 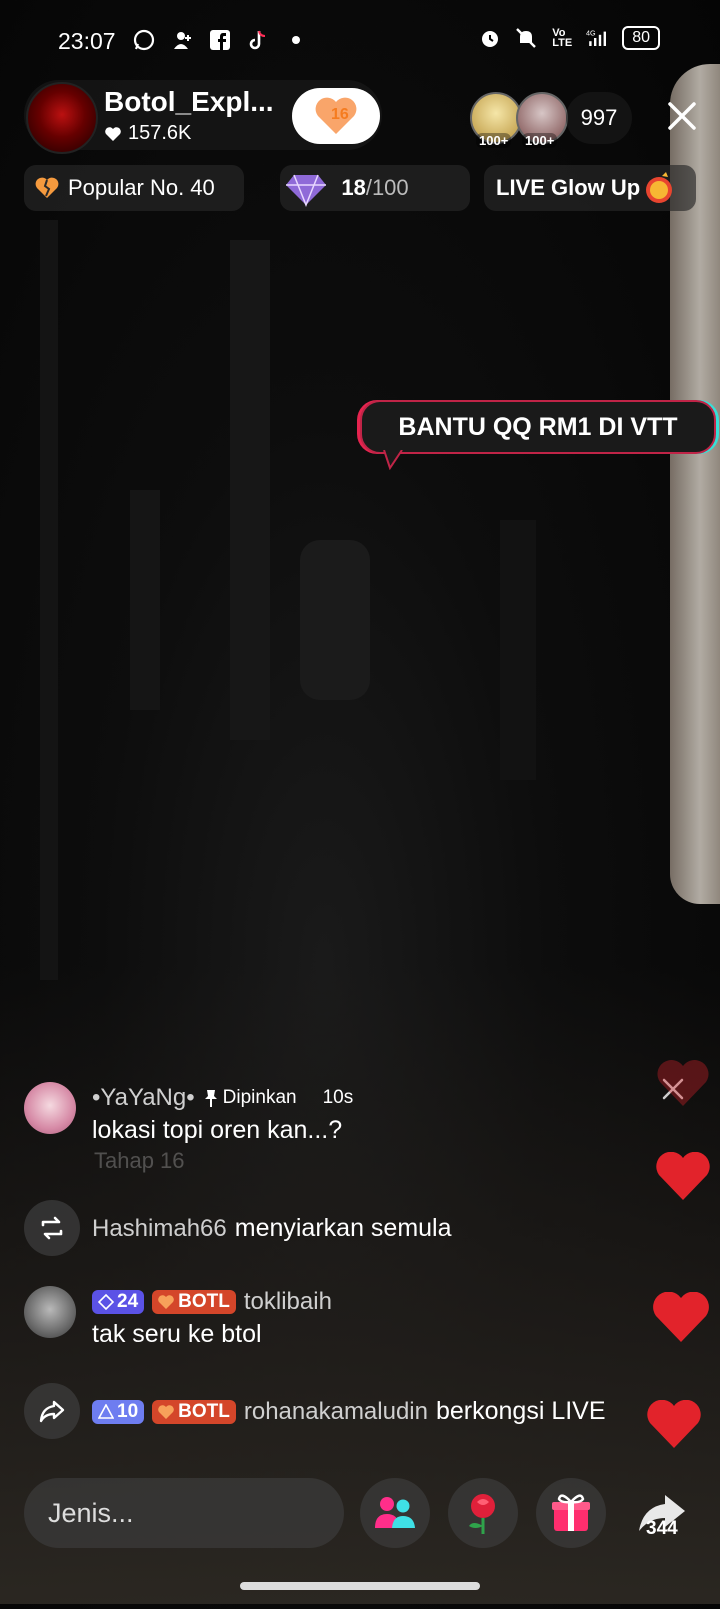 I want to click on repost-icon, so click(x=52, y=1228).